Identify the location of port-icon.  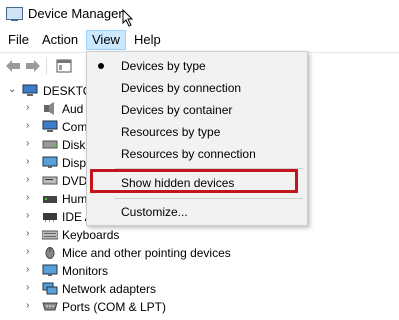
(50, 306).